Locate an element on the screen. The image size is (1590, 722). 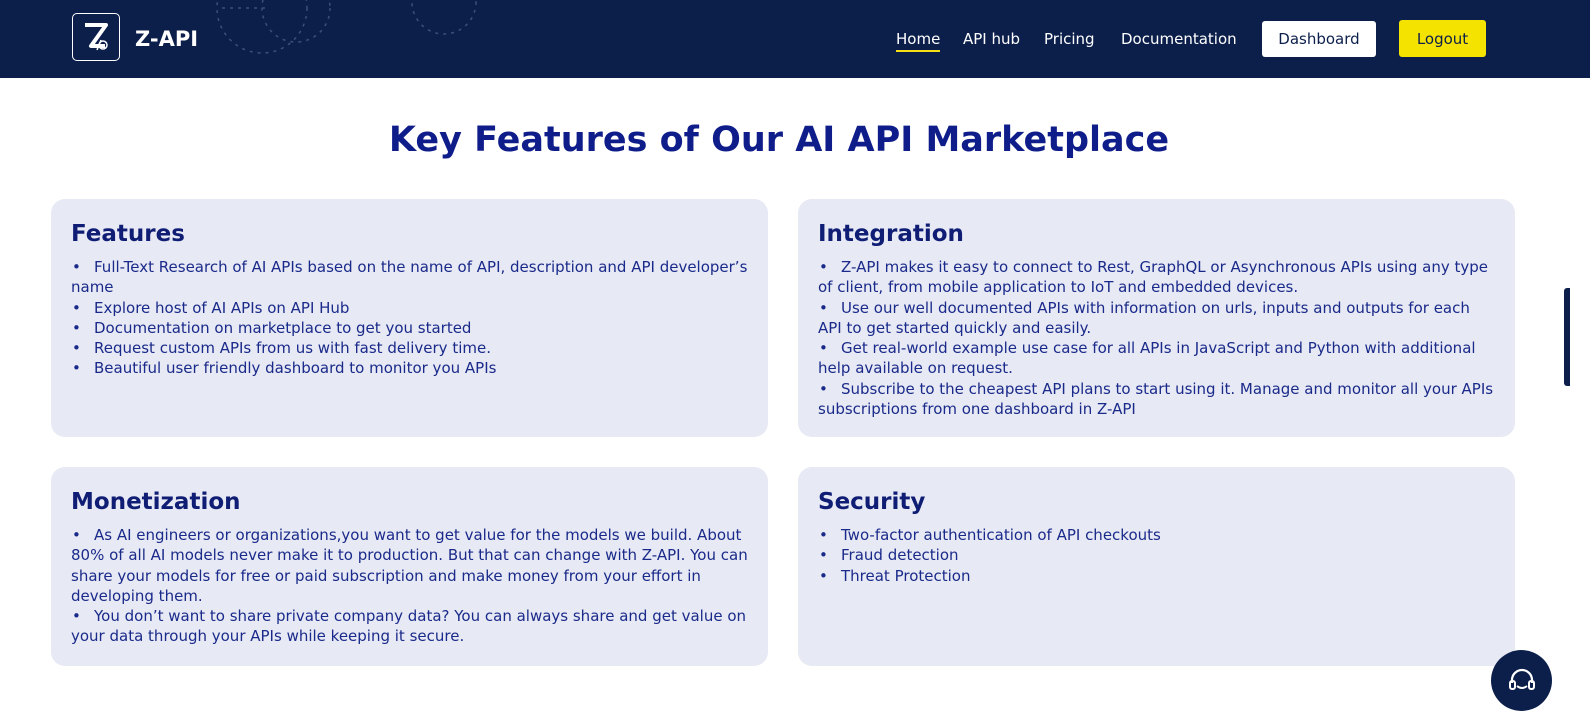
nav-pricing-link: Pricing is located at coordinates (1069, 39).